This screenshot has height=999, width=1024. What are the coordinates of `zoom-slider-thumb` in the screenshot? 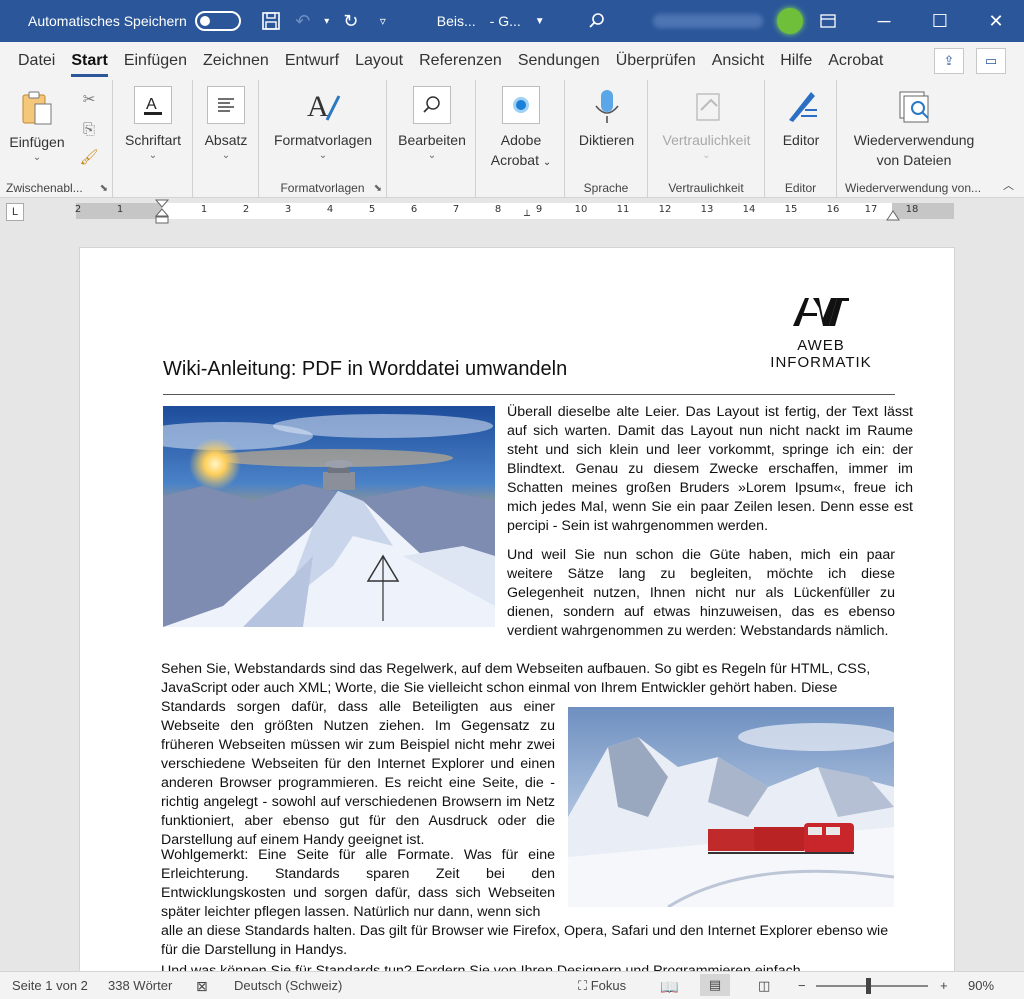 It's located at (868, 986).